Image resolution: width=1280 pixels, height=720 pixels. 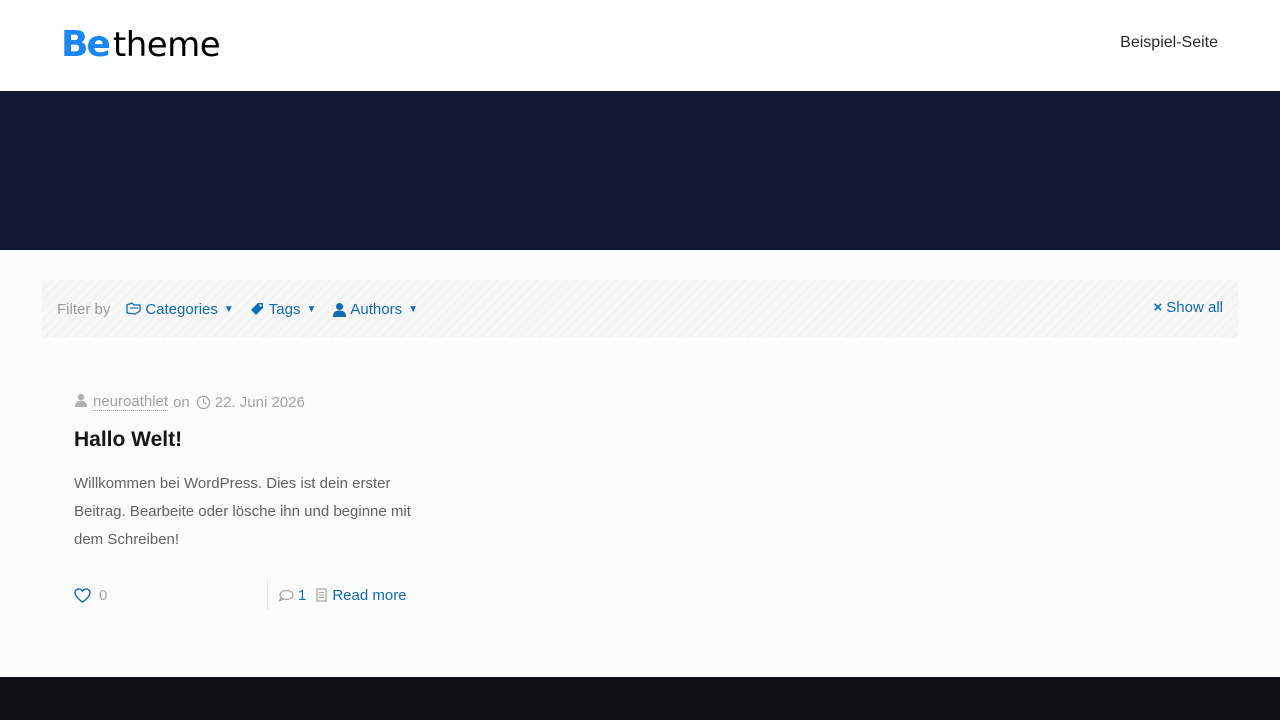 I want to click on folder-icon, so click(x=134, y=309).